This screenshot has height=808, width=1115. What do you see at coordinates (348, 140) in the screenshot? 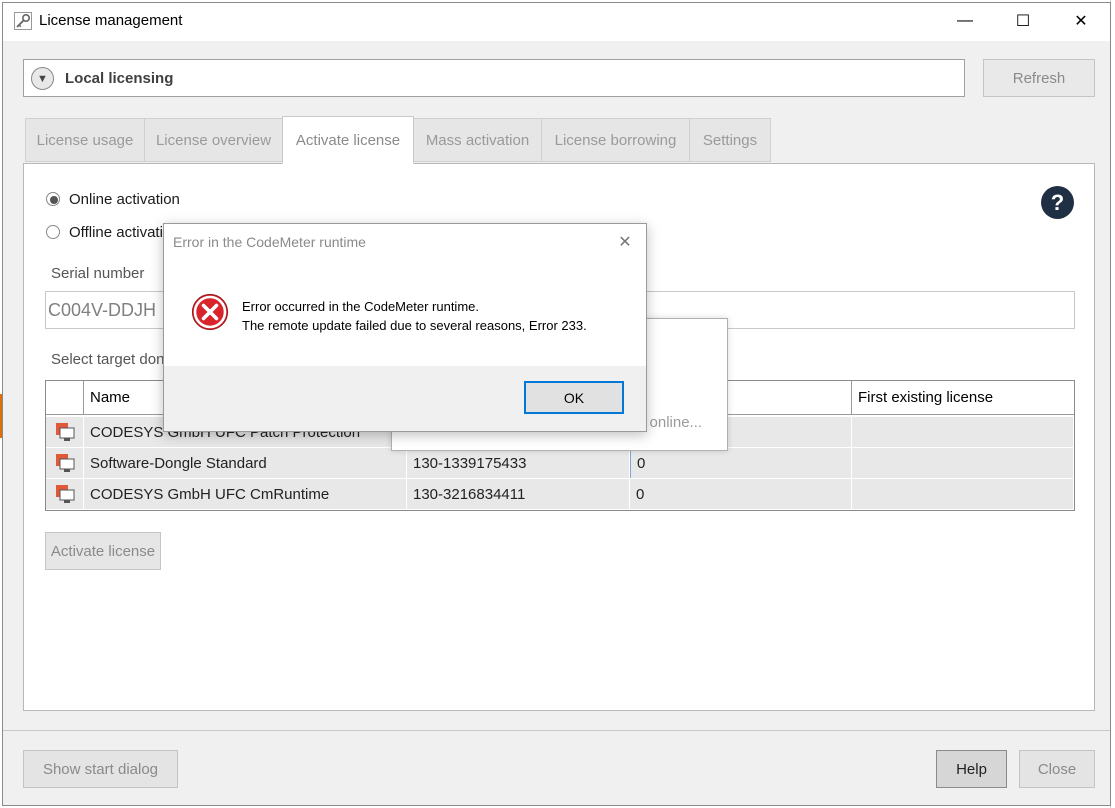
I see `tab-activate-license: Activate license` at bounding box center [348, 140].